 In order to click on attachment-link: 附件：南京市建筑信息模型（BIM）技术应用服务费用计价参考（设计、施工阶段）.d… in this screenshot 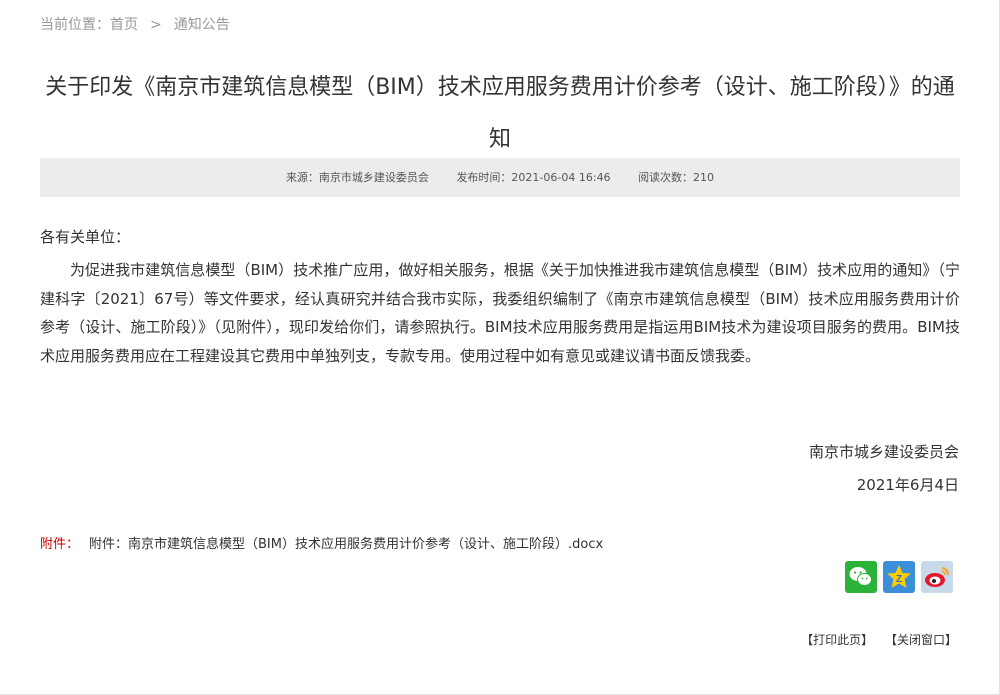, I will do `click(346, 544)`.